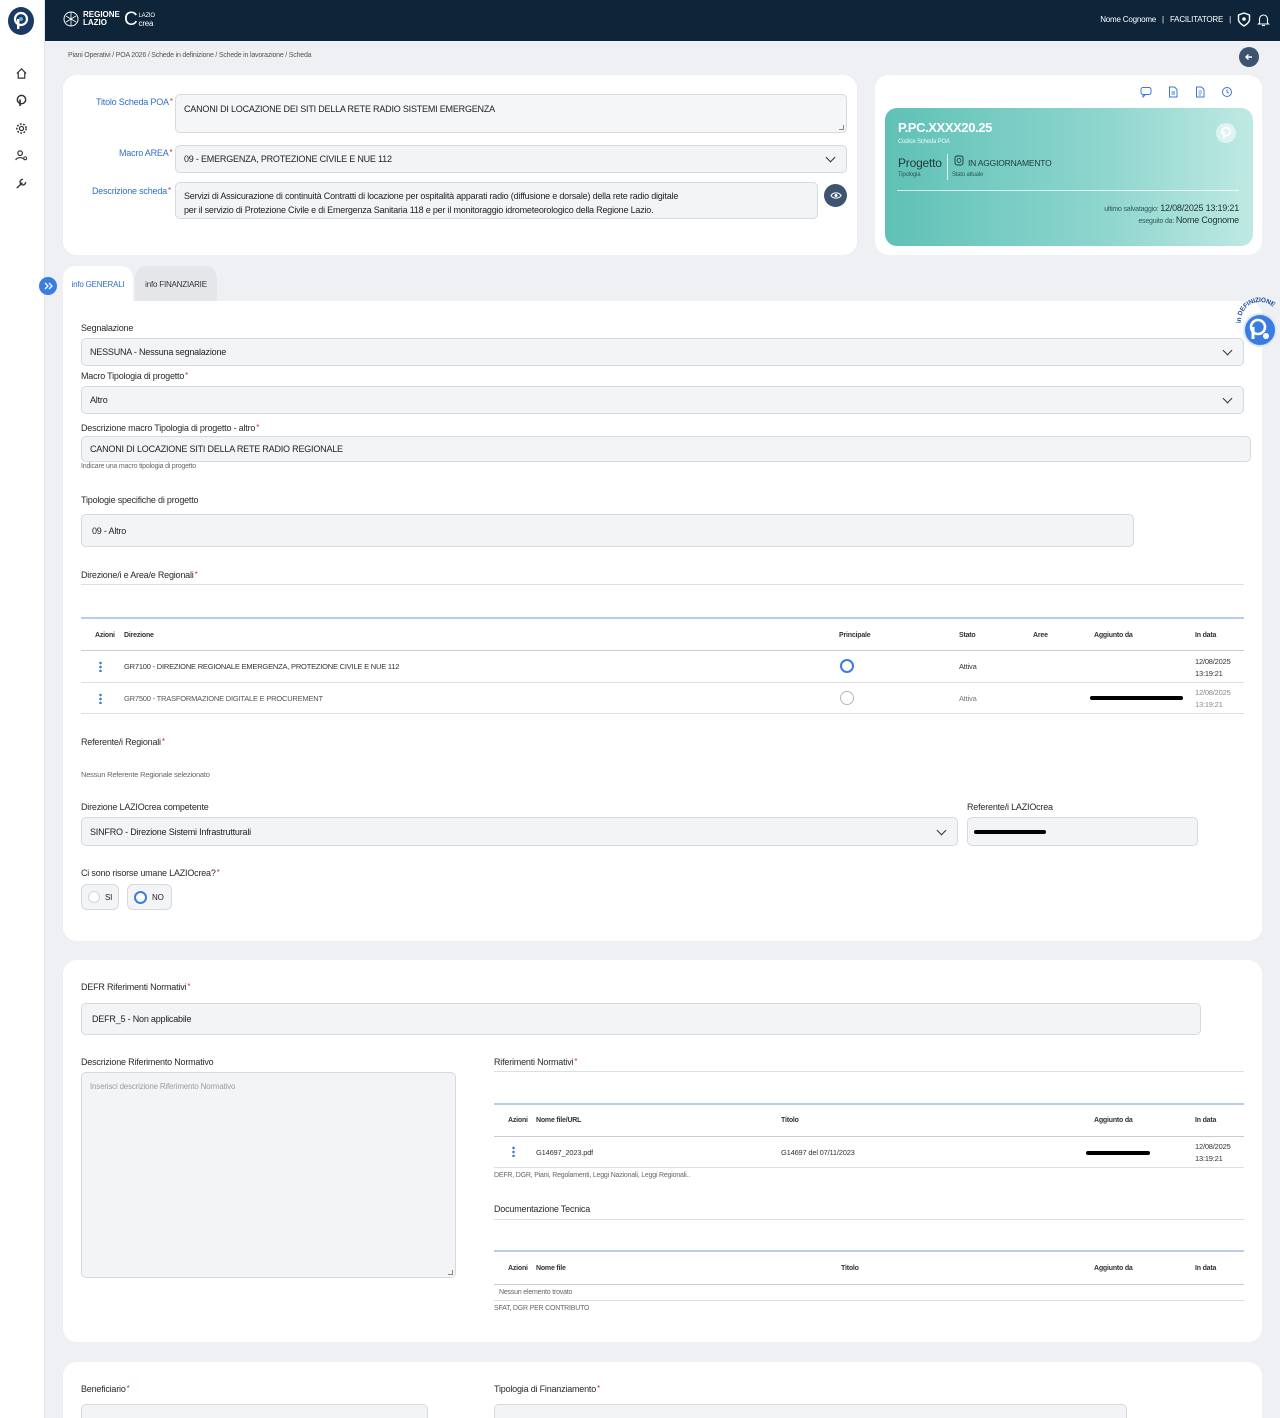 The image size is (1280, 1418). Describe the element at coordinates (140, 897) in the screenshot. I see `radio-no-selected` at that location.